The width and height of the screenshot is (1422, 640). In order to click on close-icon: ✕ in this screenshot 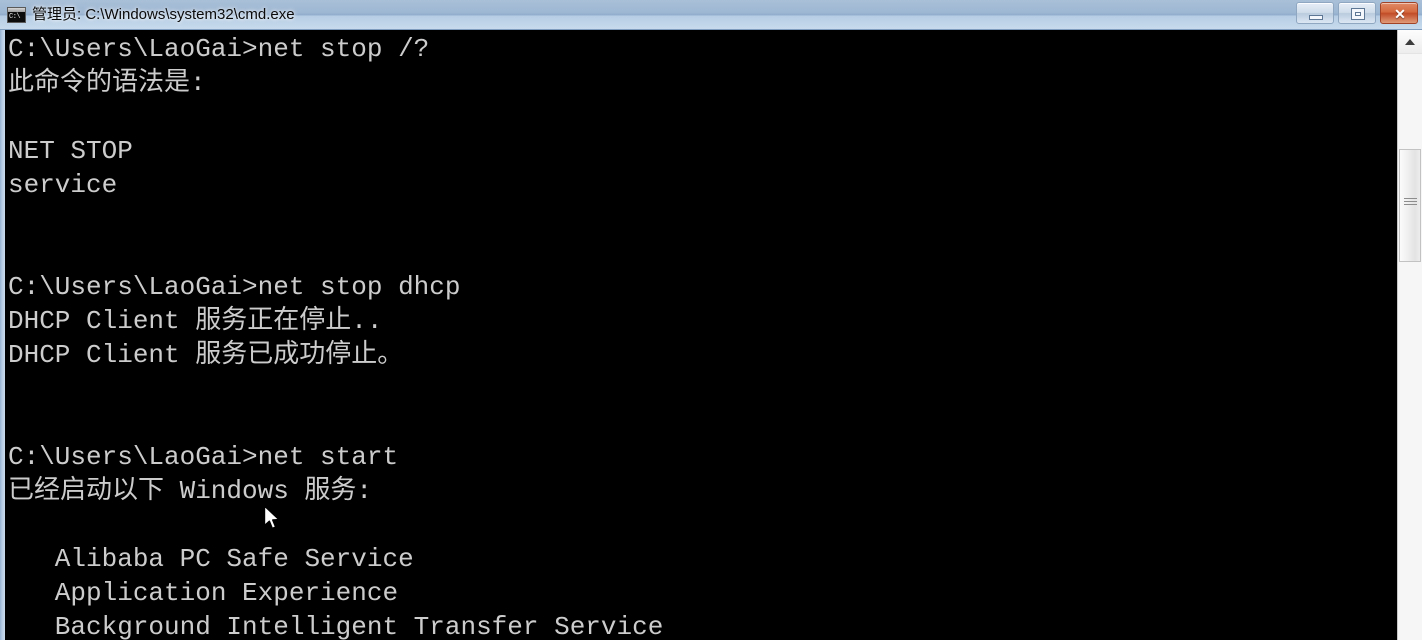, I will do `click(1400, 14)`.